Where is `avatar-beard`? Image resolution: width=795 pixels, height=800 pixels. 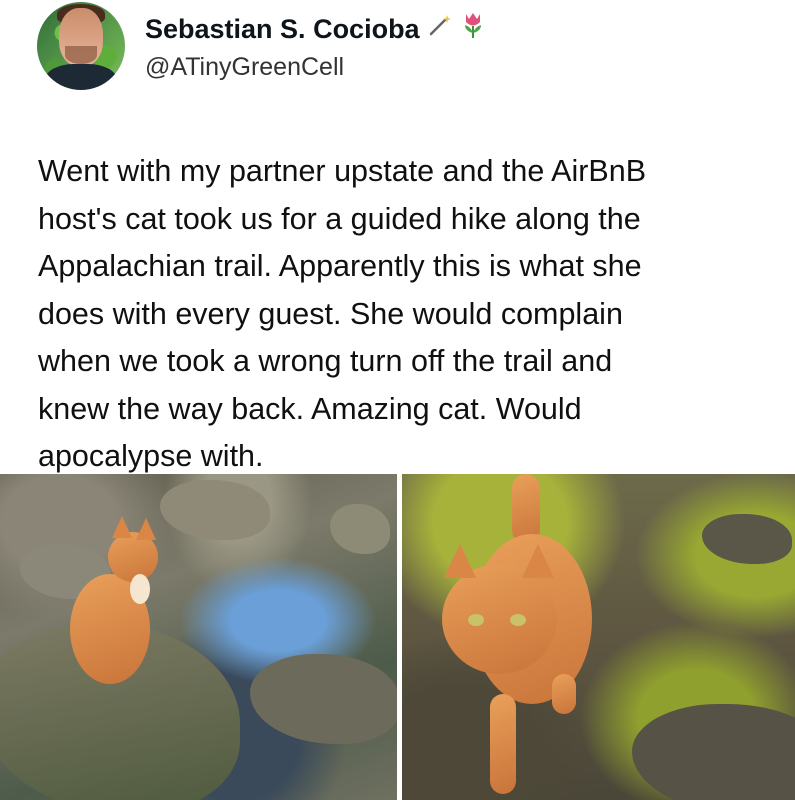
avatar-beard is located at coordinates (81, 55).